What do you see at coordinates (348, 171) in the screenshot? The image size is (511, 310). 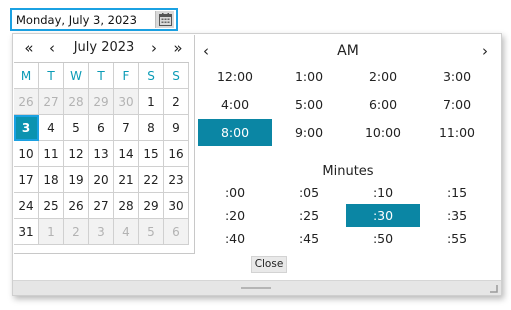 I see `minutes-title: Minutes` at bounding box center [348, 171].